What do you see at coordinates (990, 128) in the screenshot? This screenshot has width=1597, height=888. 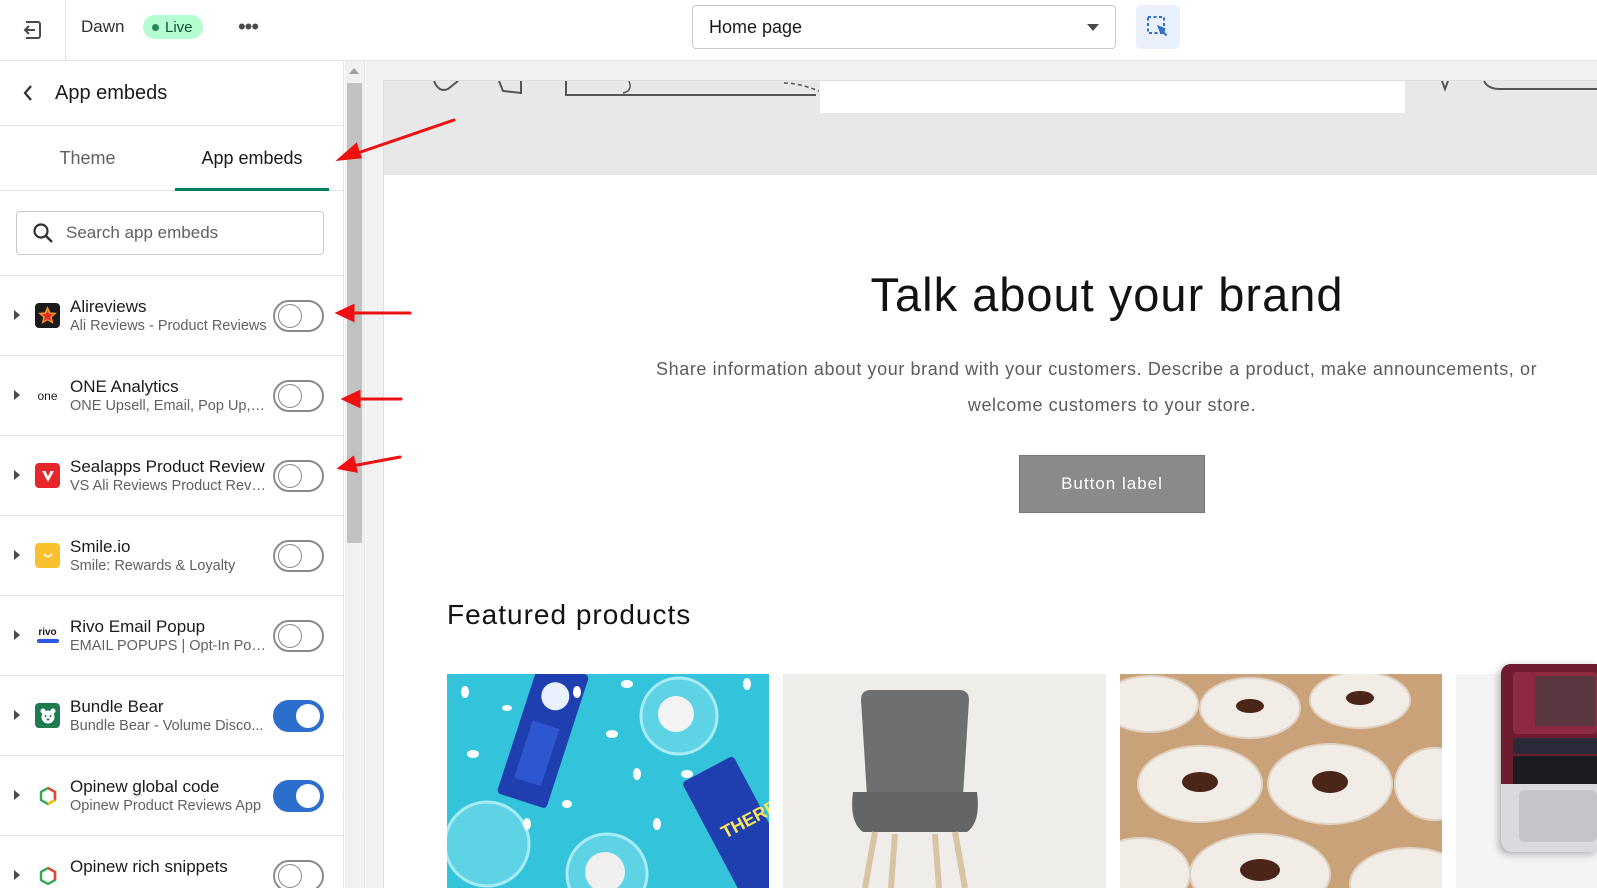 I see `image-banner` at bounding box center [990, 128].